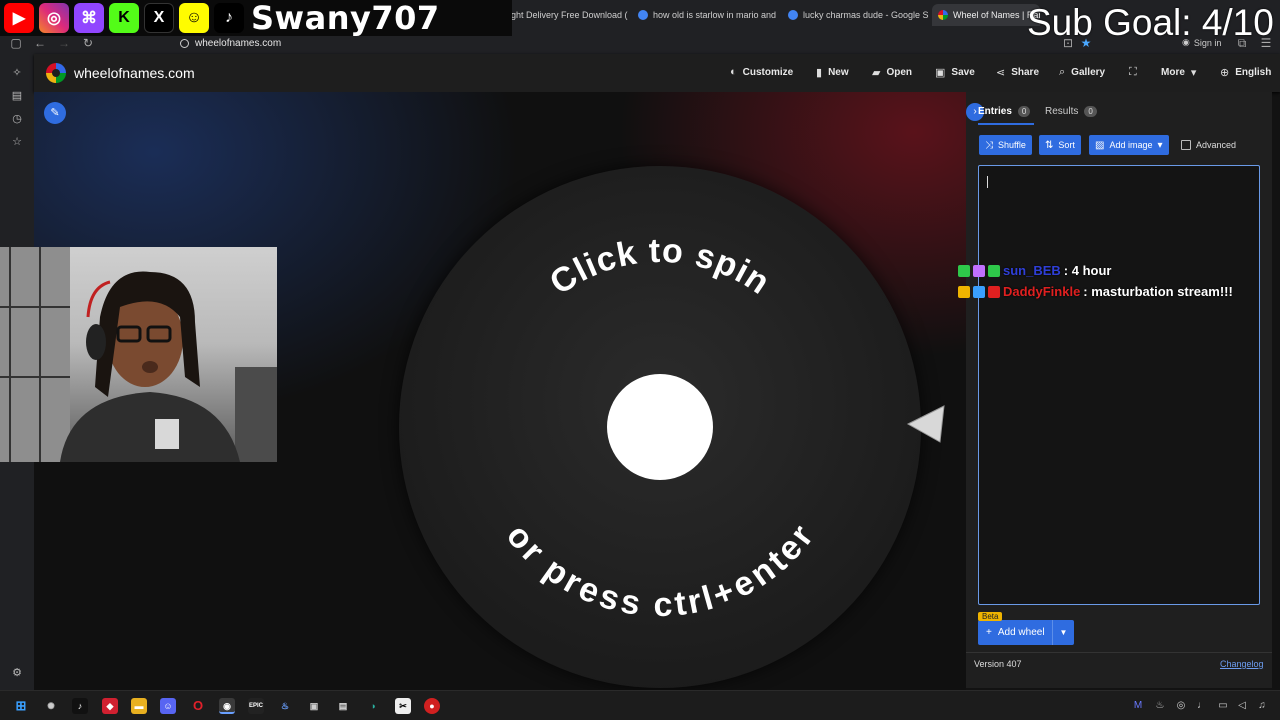 The height and width of the screenshot is (720, 1280). I want to click on notification-bell-icon: ♫, so click(1262, 706).